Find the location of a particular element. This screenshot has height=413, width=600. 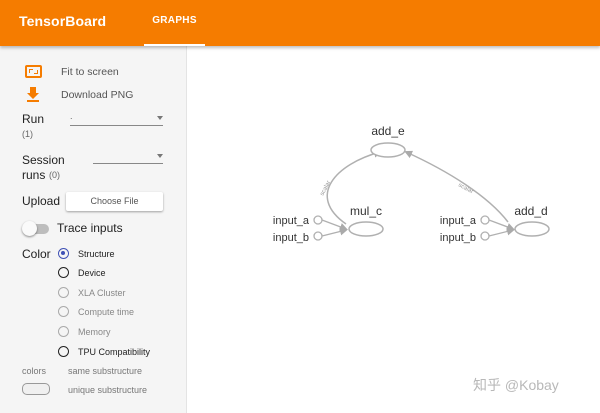

input-node-add-a is located at coordinates (485, 220).